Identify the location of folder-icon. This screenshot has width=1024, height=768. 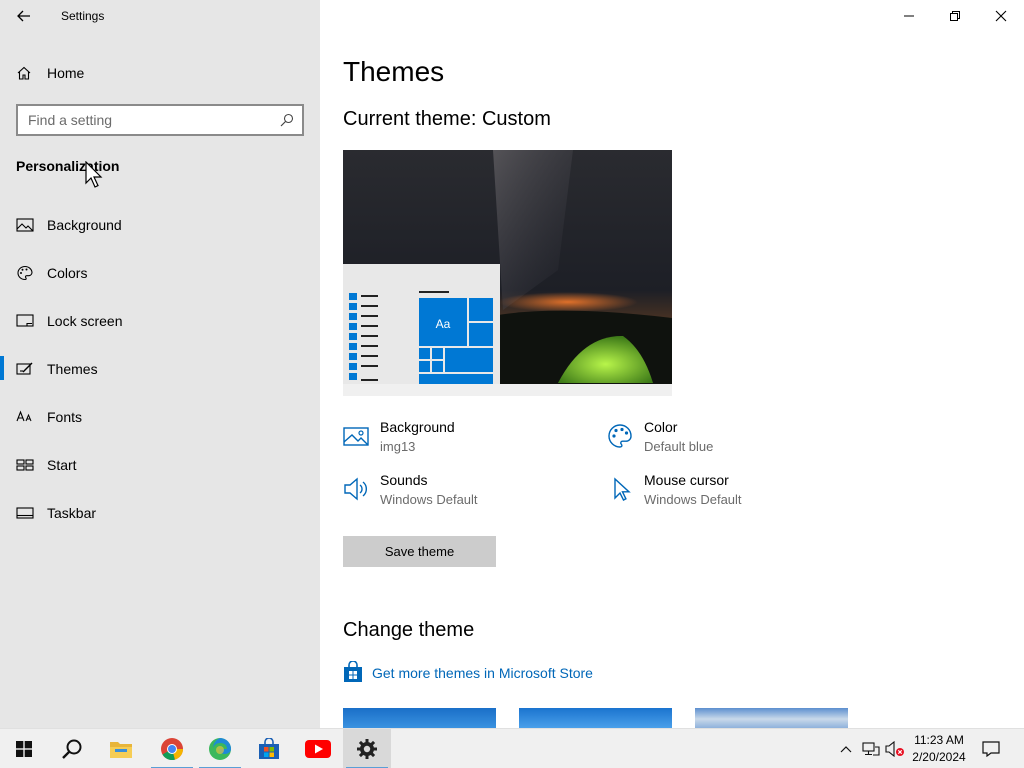
(121, 750).